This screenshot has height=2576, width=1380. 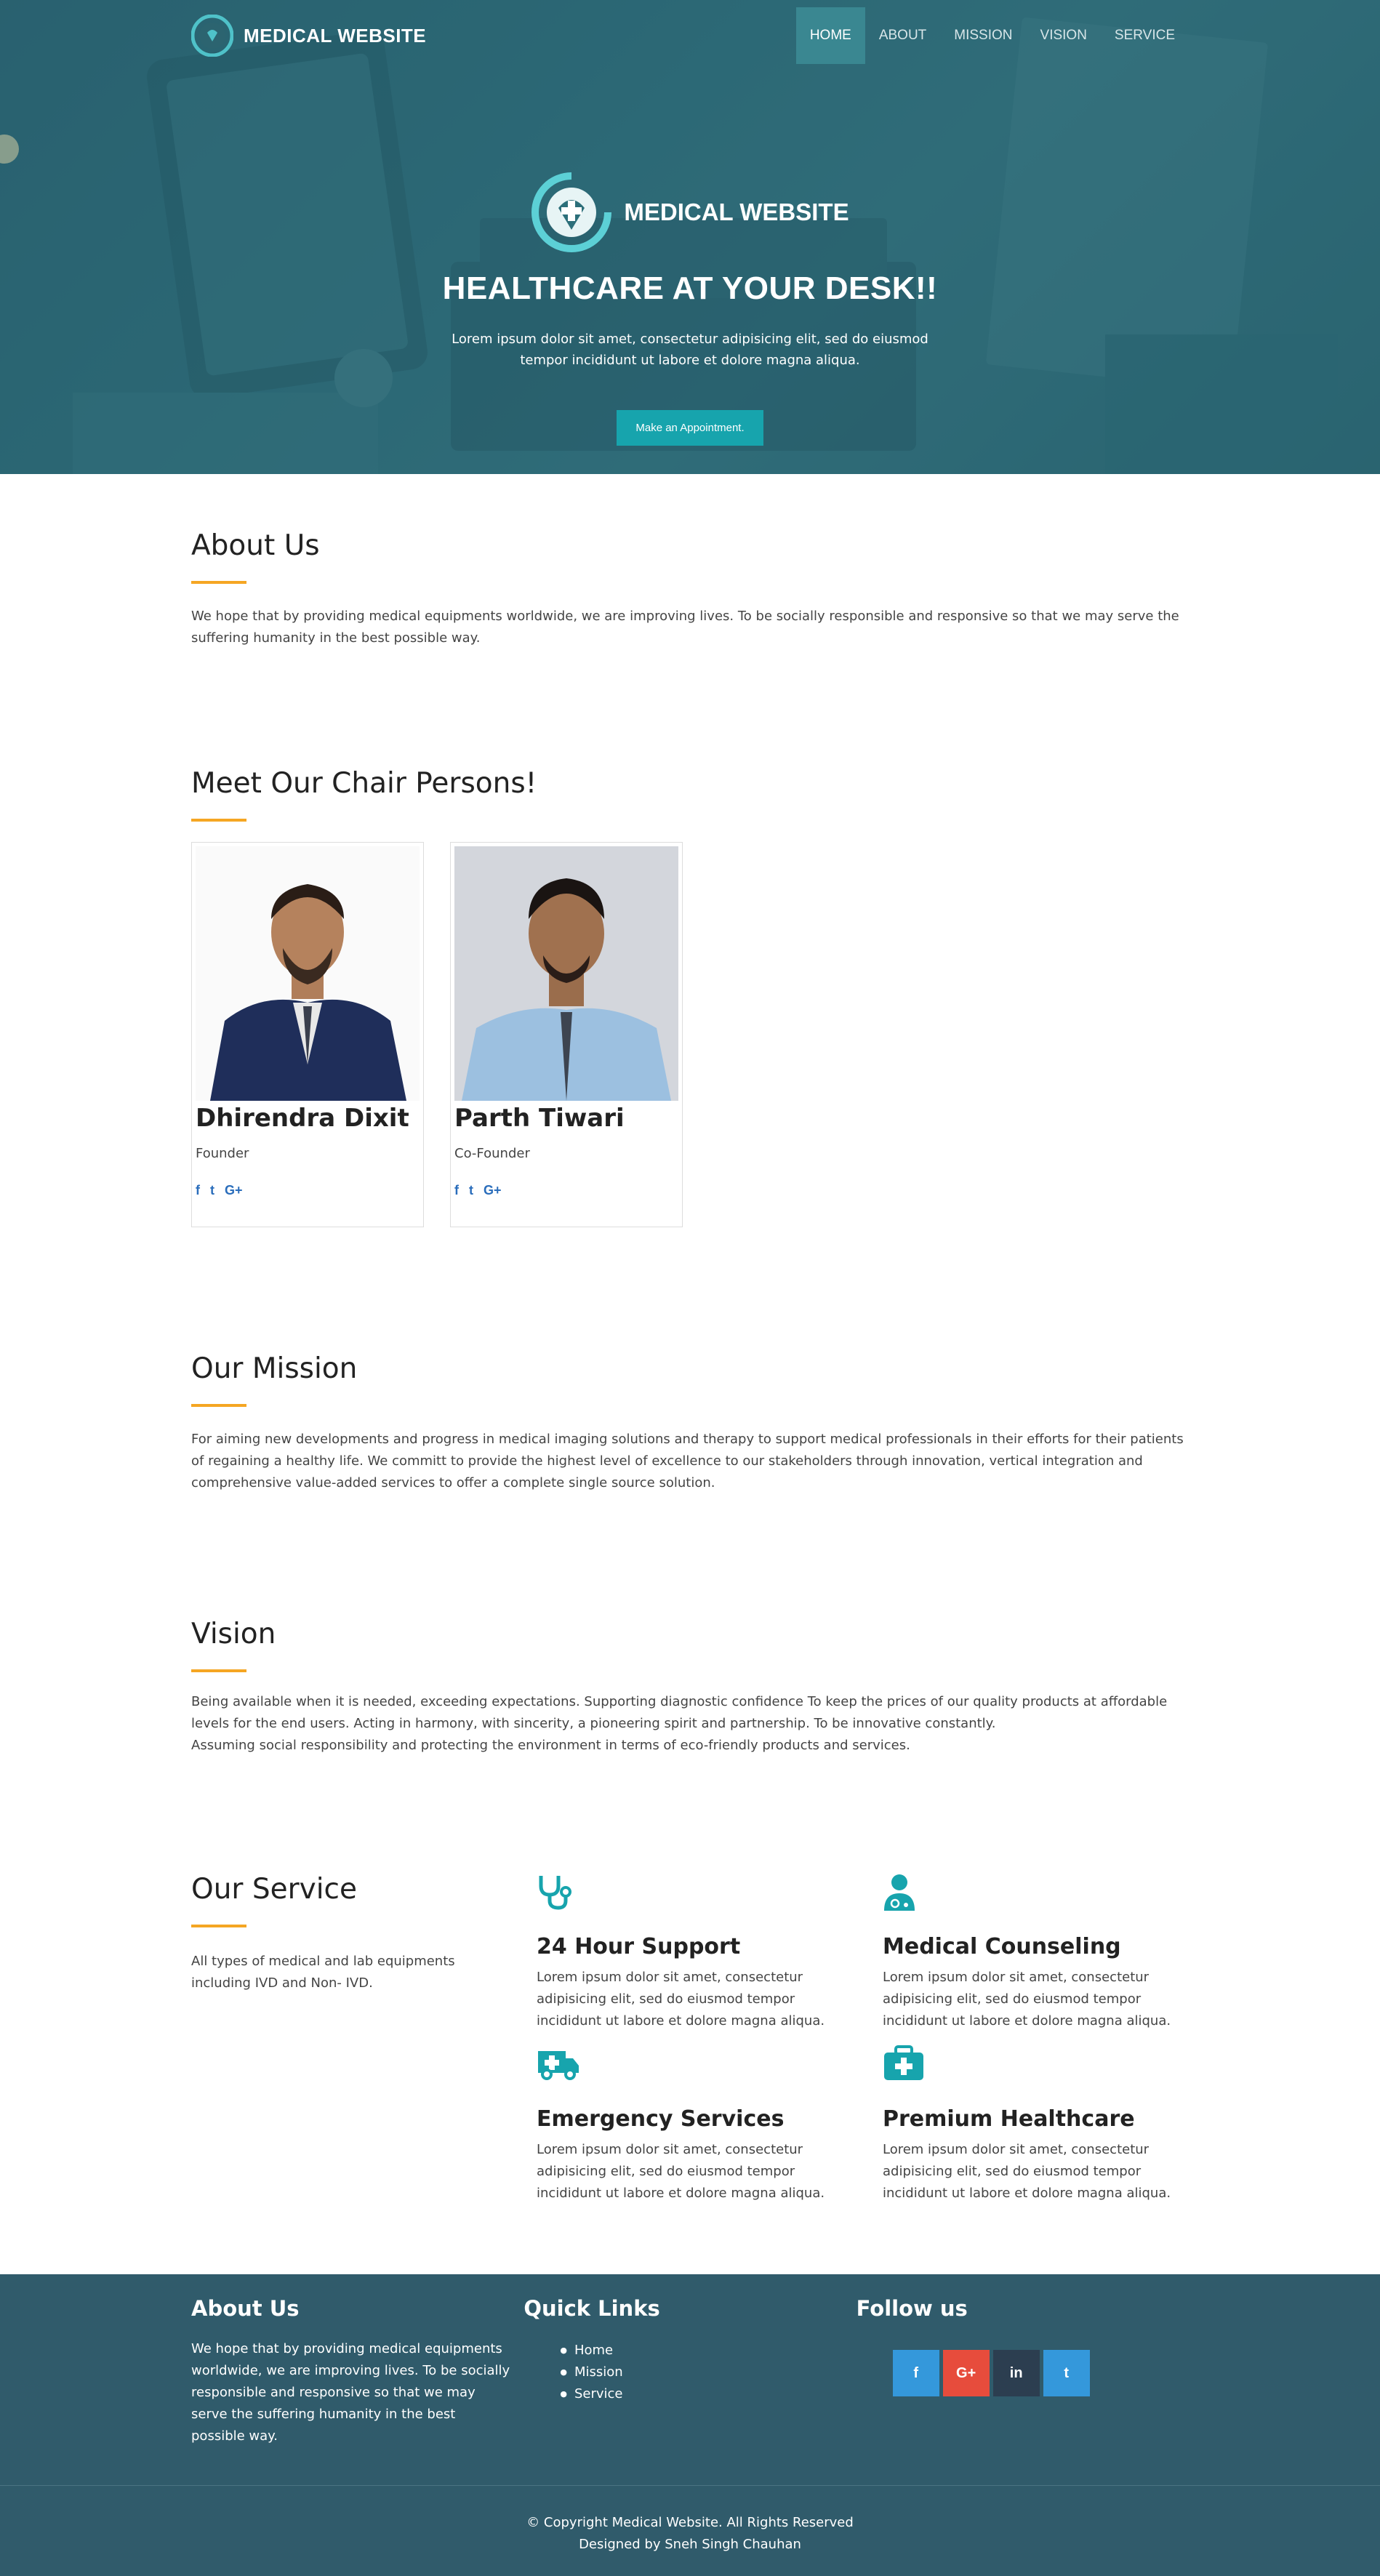 What do you see at coordinates (1002, 1947) in the screenshot?
I see `service-item-title: Medical Counseling` at bounding box center [1002, 1947].